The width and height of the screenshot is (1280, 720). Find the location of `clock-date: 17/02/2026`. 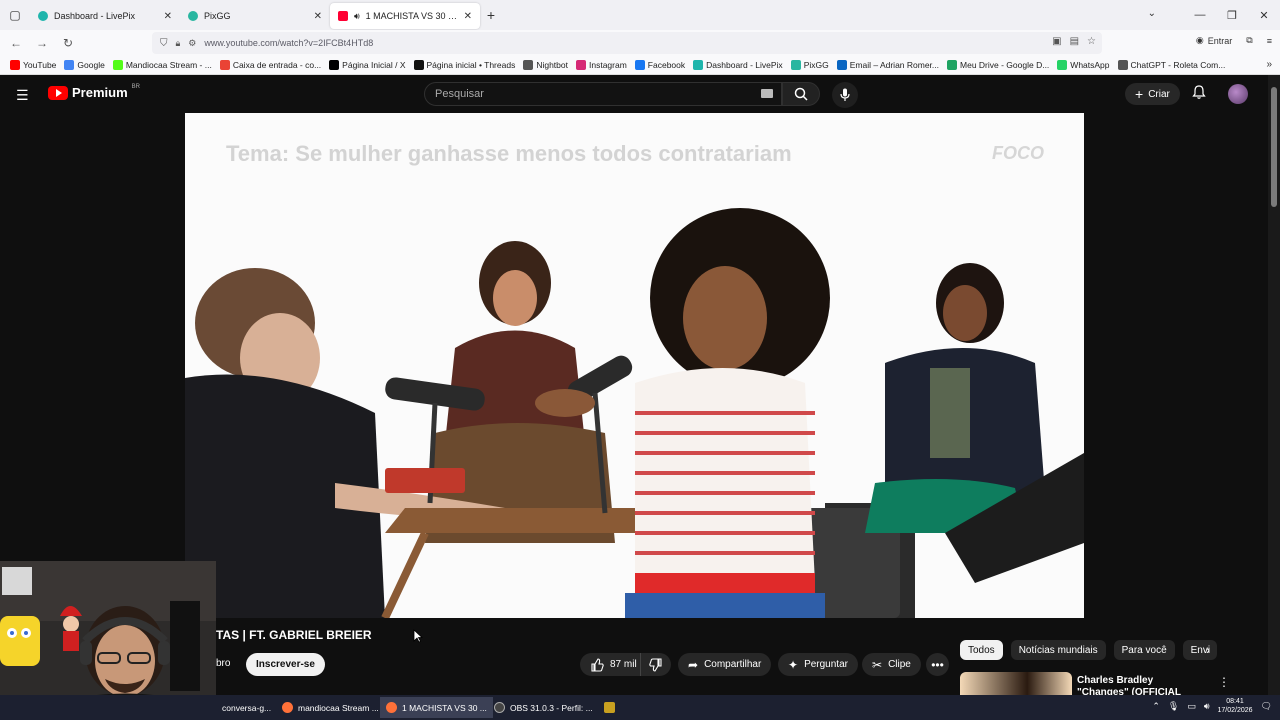

clock-date: 17/02/2026 is located at coordinates (1235, 710).